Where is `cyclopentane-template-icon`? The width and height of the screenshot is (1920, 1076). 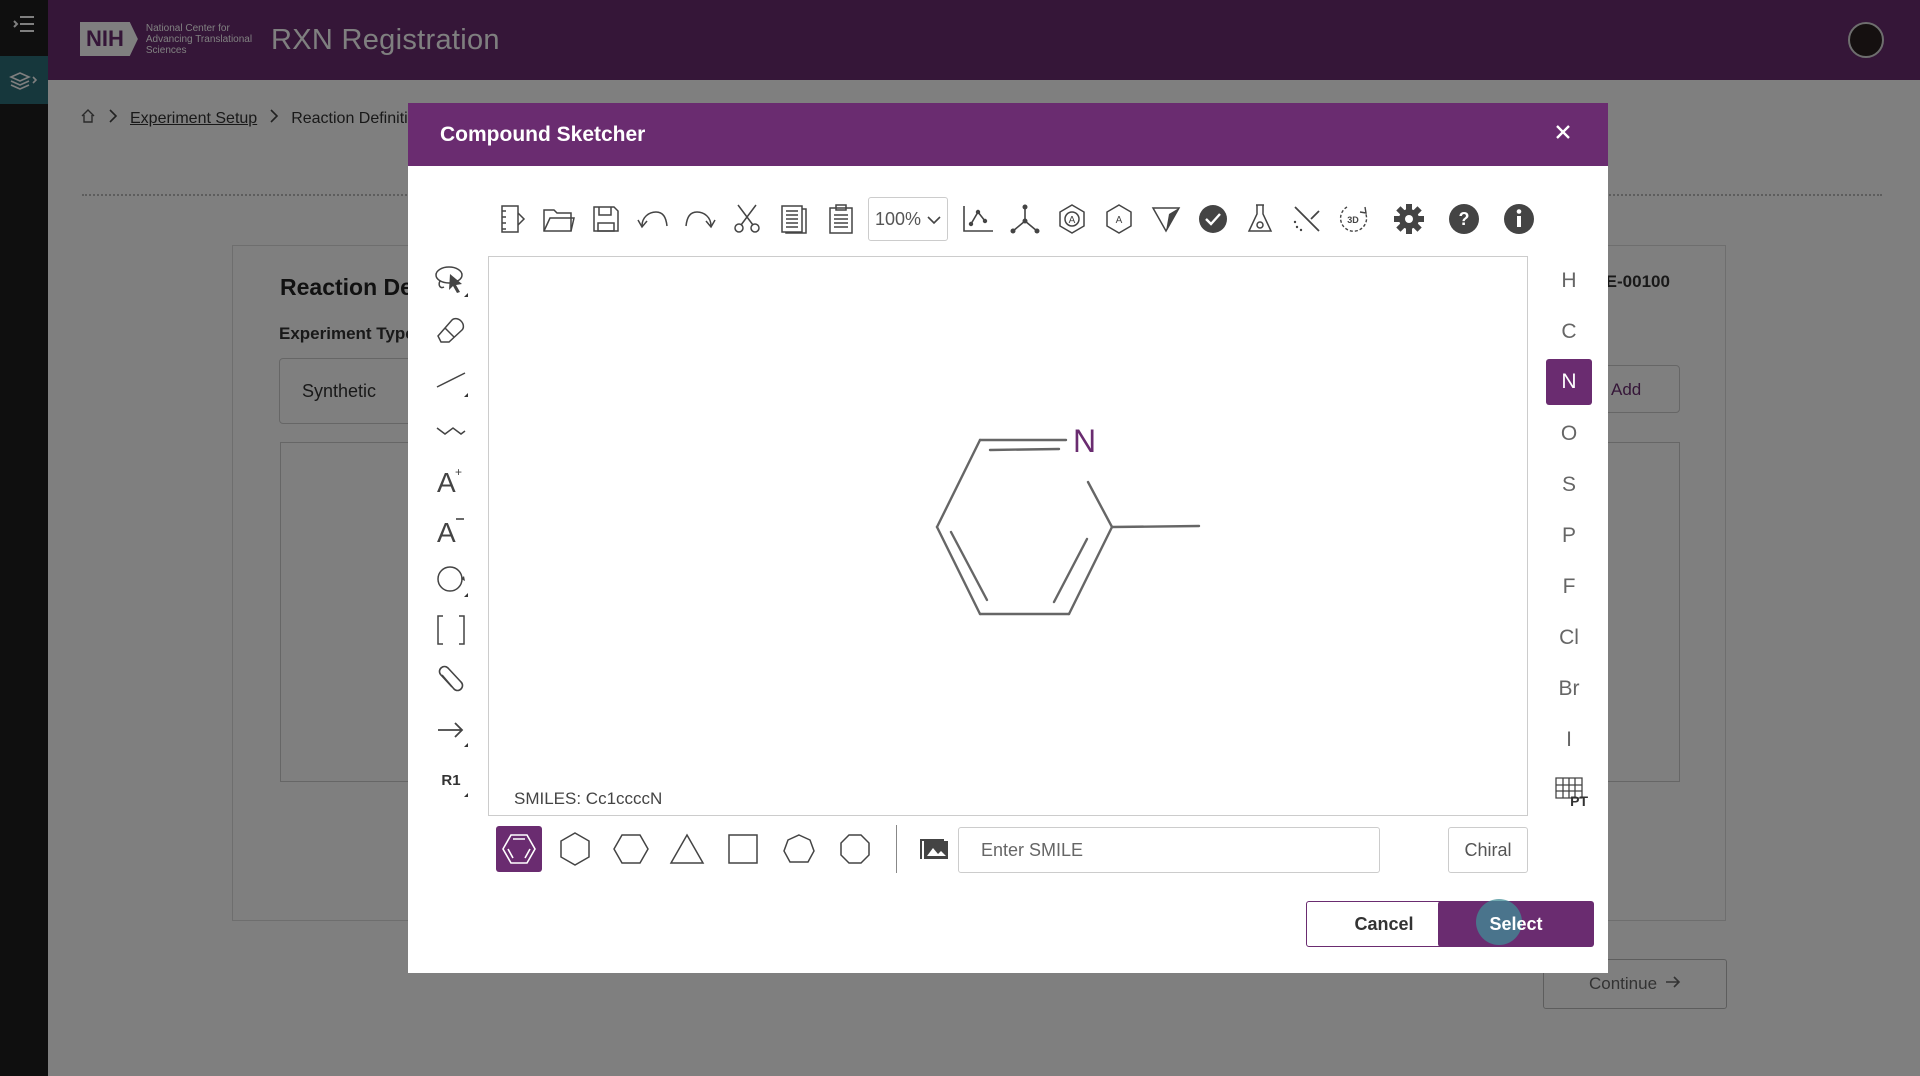
cyclopentane-template-icon is located at coordinates (631, 849).